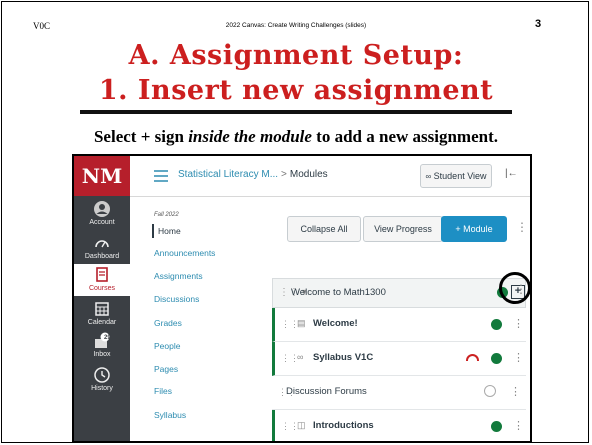 This screenshot has height=445, width=592. I want to click on module-item-title: Introductions, so click(343, 425).